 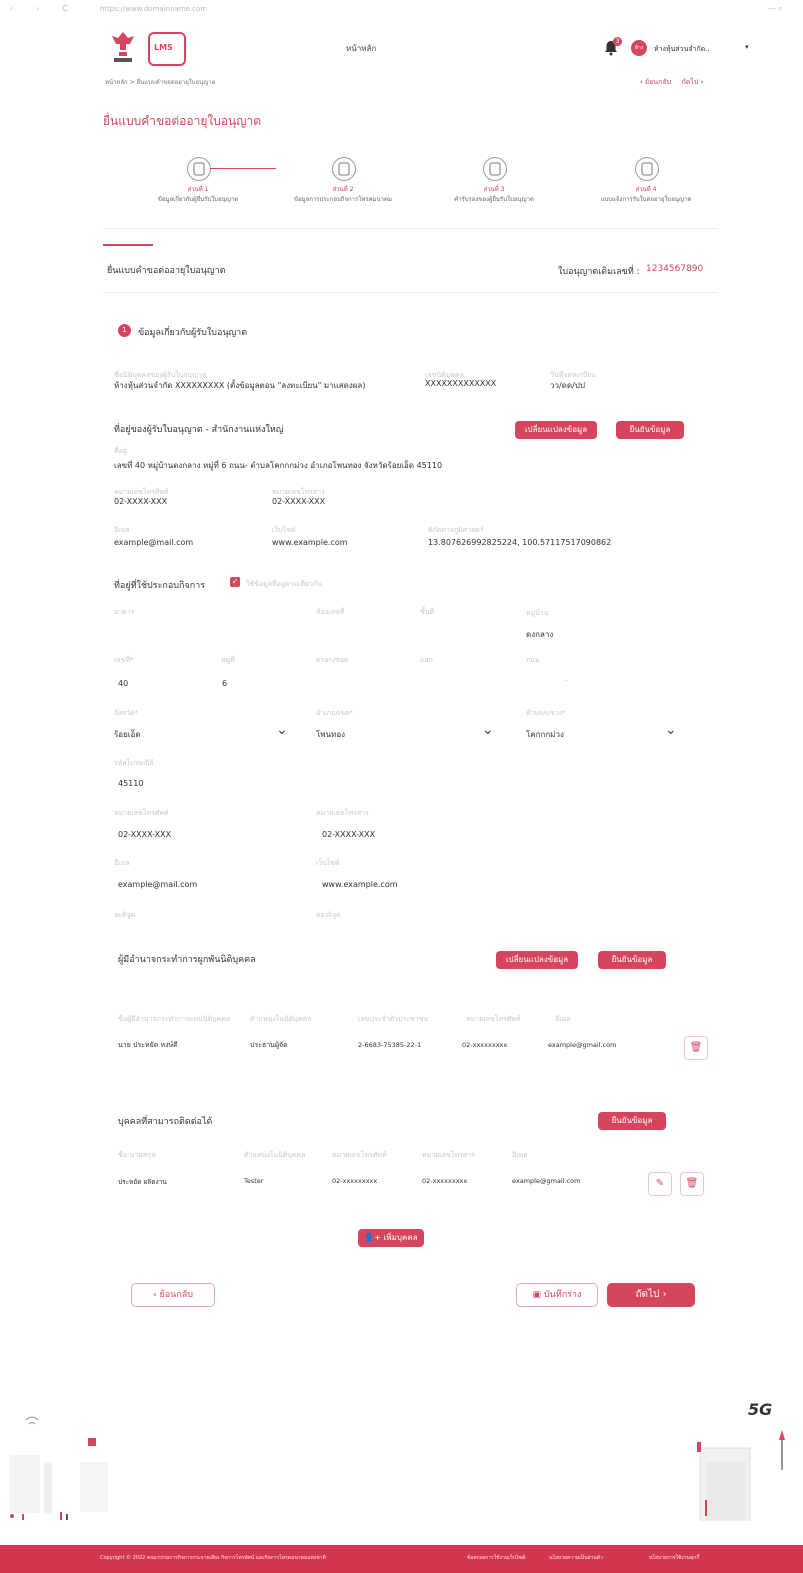 What do you see at coordinates (400, 1237) in the screenshot?
I see `add-person-label: เพิ่มบุคคล` at bounding box center [400, 1237].